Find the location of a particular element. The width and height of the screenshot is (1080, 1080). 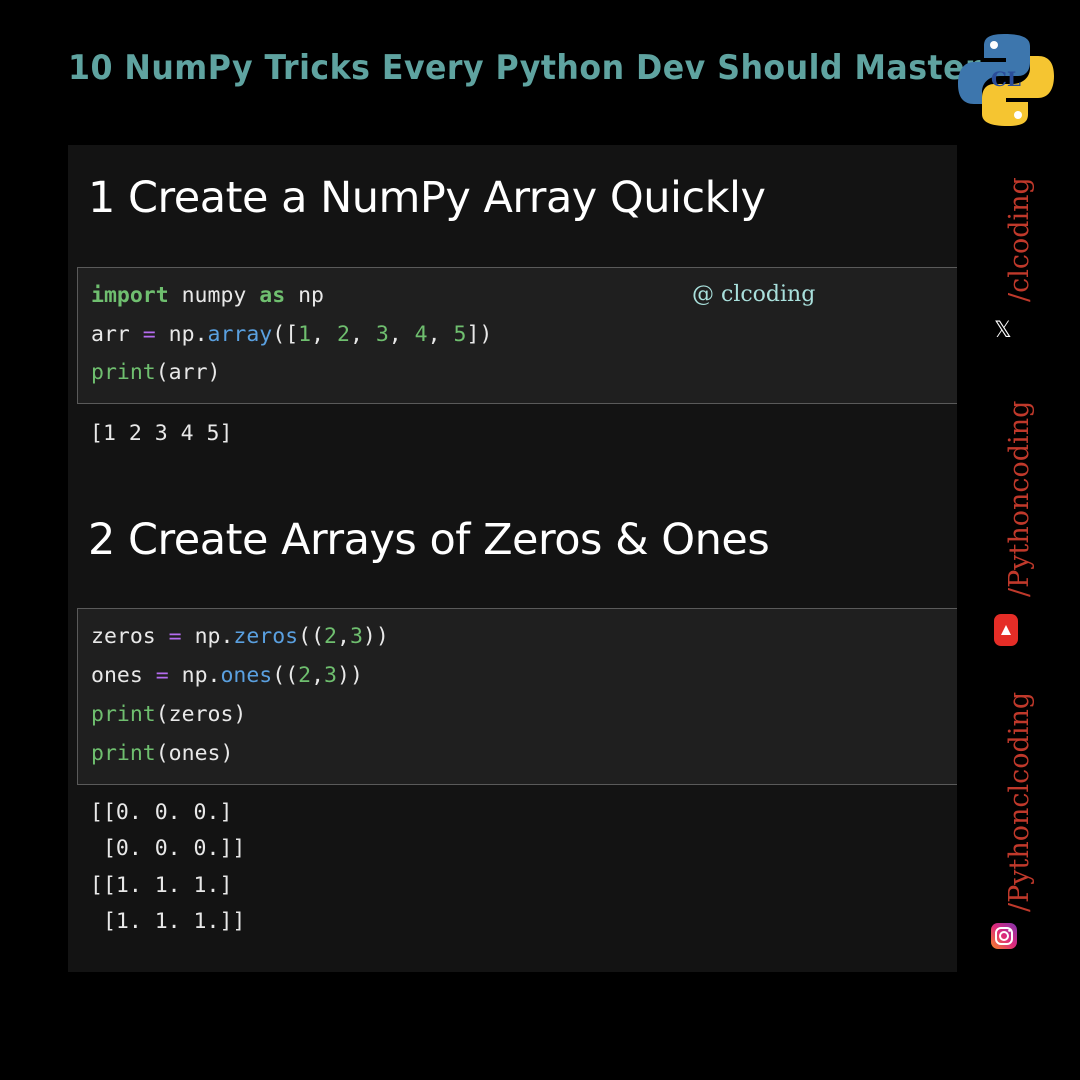

code-line: print(arr) is located at coordinates (156, 372).